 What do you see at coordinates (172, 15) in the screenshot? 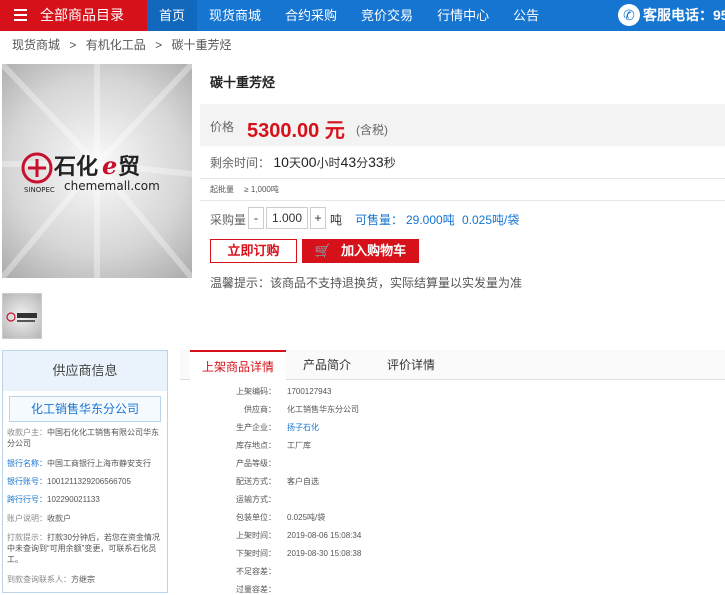
I see `nav-home: 首页` at bounding box center [172, 15].